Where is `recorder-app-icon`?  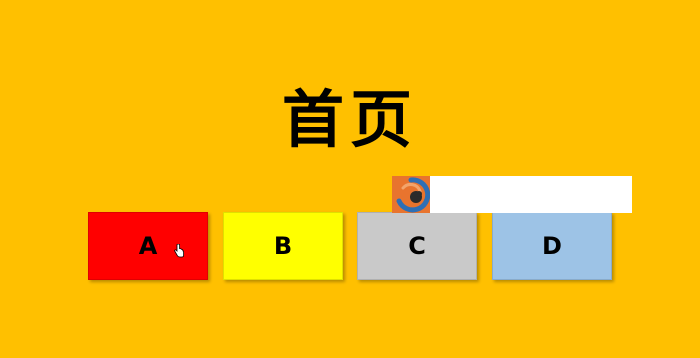 recorder-app-icon is located at coordinates (411, 194).